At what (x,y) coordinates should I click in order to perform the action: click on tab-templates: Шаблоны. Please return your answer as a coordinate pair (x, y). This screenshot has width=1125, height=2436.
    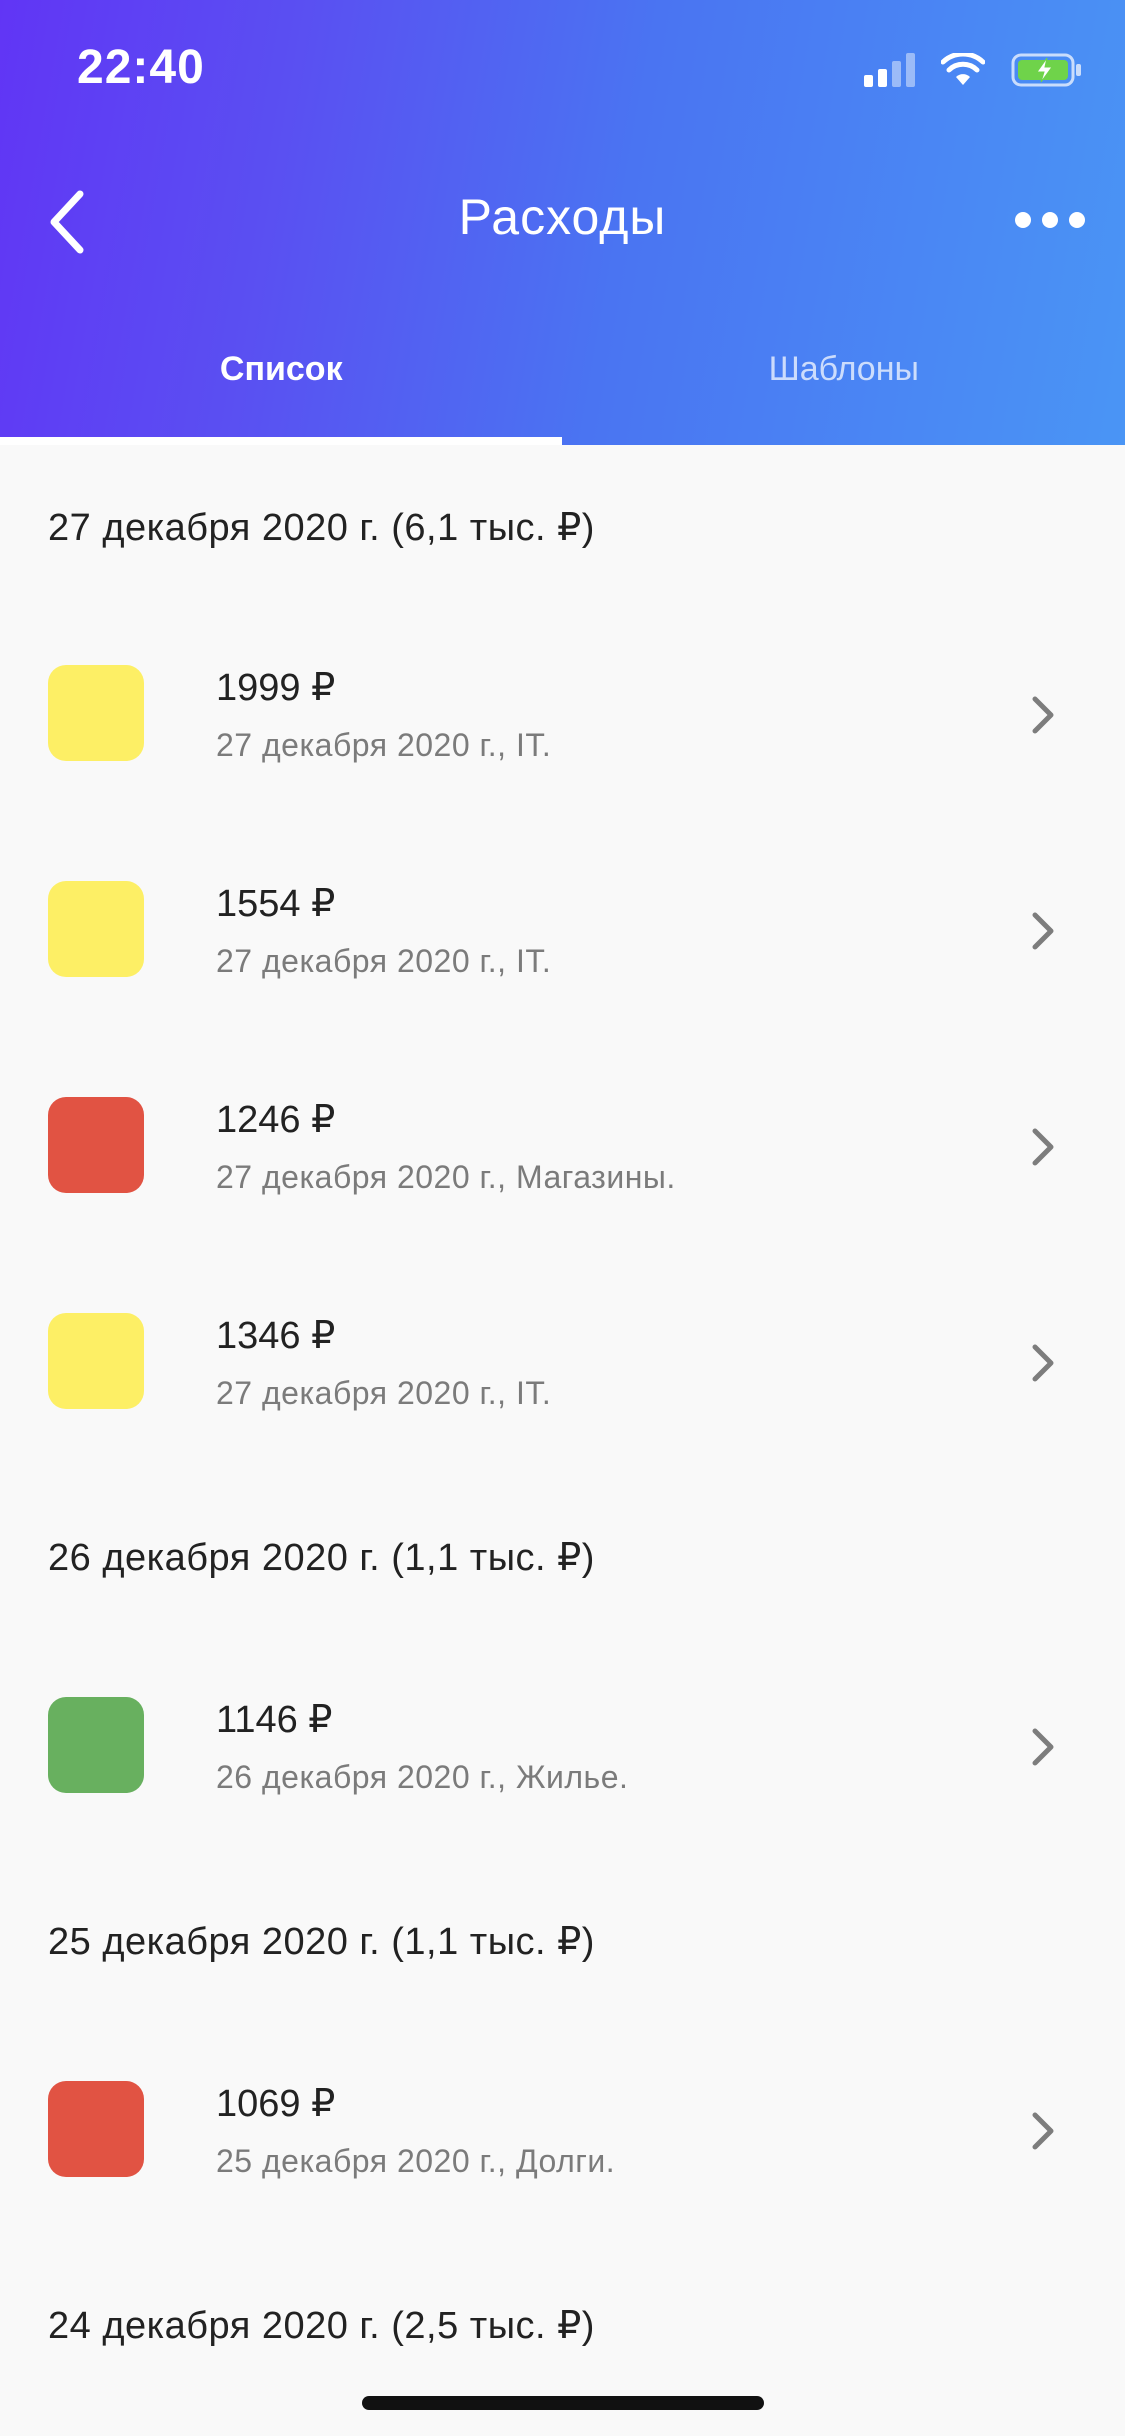
    Looking at the image, I should click on (844, 387).